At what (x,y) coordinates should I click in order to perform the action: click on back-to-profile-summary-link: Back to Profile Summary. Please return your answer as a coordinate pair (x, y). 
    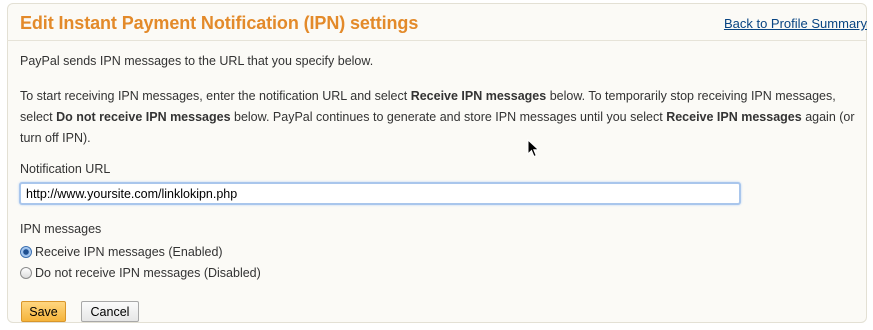
    Looking at the image, I should click on (795, 23).